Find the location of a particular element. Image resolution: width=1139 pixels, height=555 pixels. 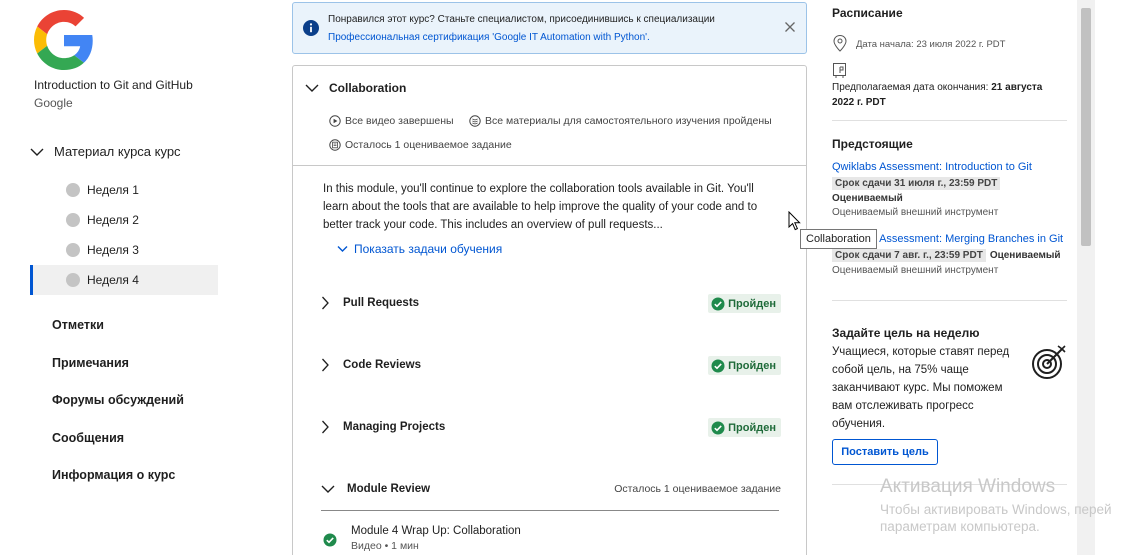

course-material-toggle: Материал курса курс is located at coordinates (105, 151).